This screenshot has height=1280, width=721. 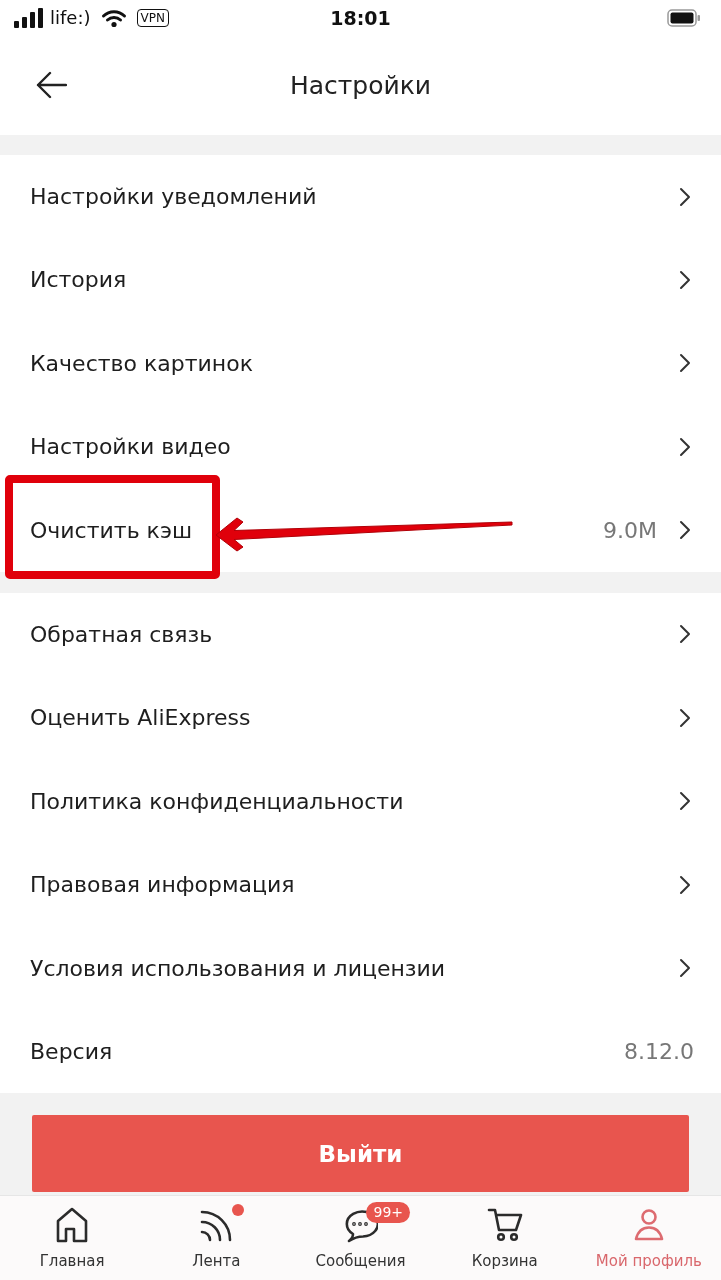 What do you see at coordinates (360, 85) in the screenshot?
I see `page-title: Настройки` at bounding box center [360, 85].